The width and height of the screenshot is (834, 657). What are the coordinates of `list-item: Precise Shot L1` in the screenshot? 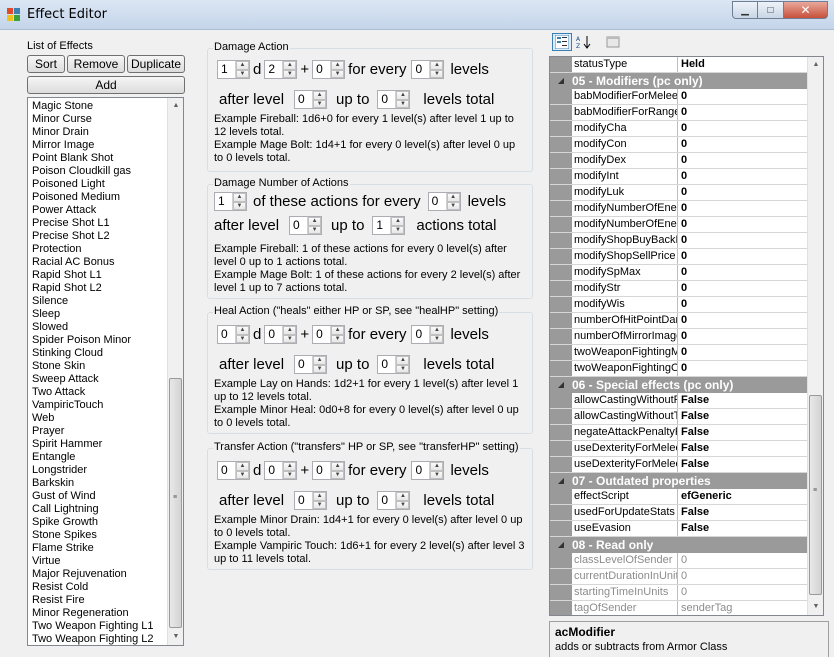 It's located at (99, 223).